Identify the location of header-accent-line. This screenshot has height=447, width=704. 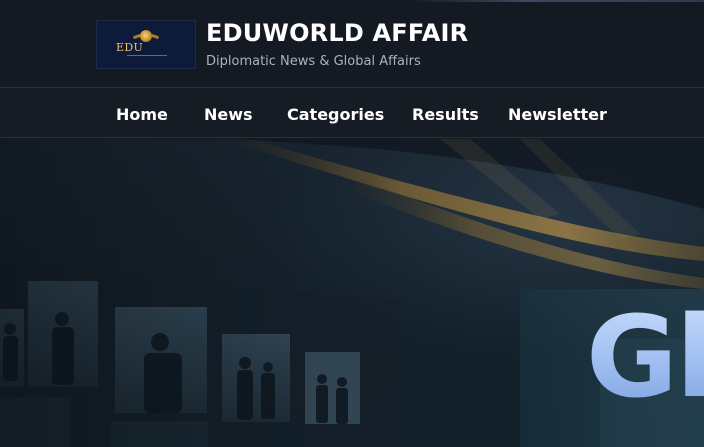
(556, 1).